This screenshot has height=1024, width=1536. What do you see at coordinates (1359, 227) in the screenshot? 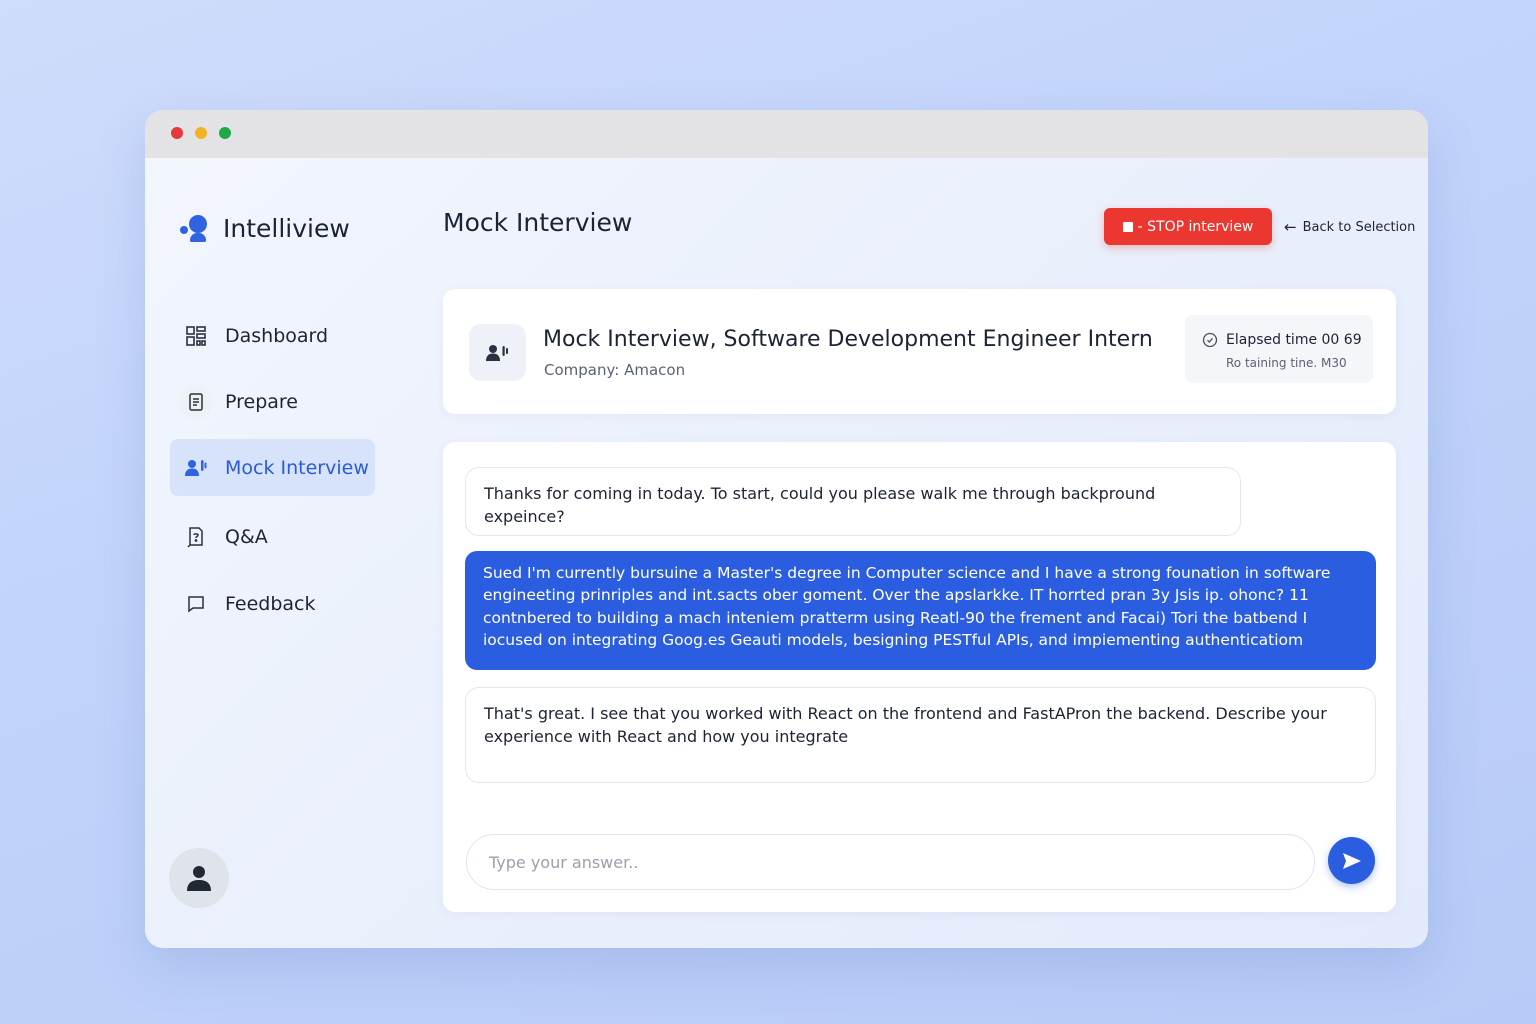
I see `back-to-selection-label: Back to Selection` at bounding box center [1359, 227].